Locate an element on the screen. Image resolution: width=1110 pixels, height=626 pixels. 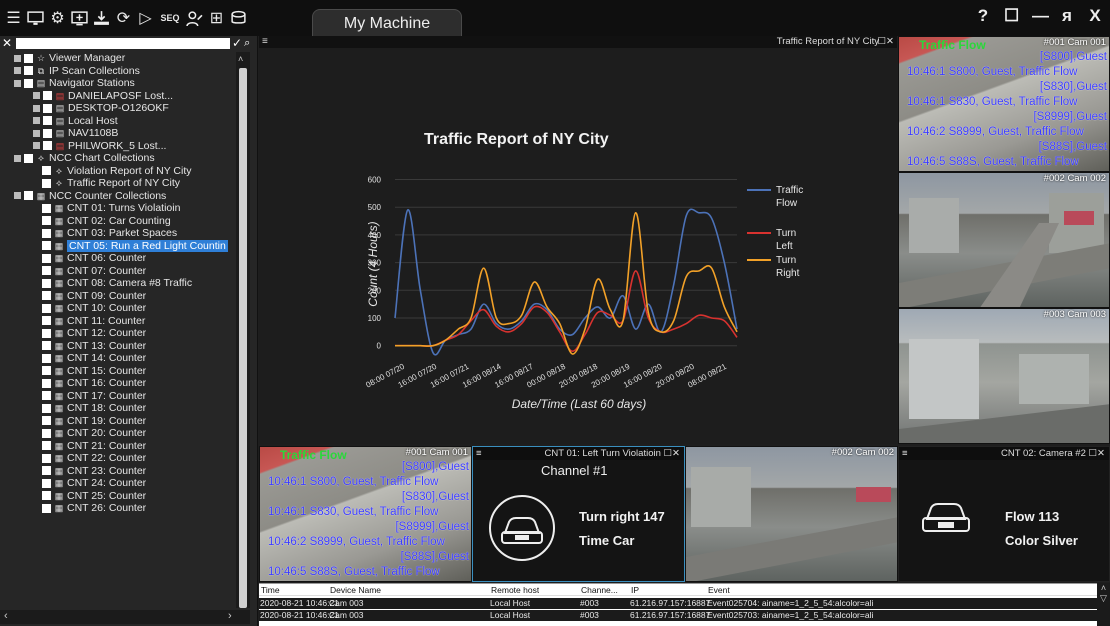
tree-item: ▦ CNT 20: Counter is located at coordinates (118, 433).